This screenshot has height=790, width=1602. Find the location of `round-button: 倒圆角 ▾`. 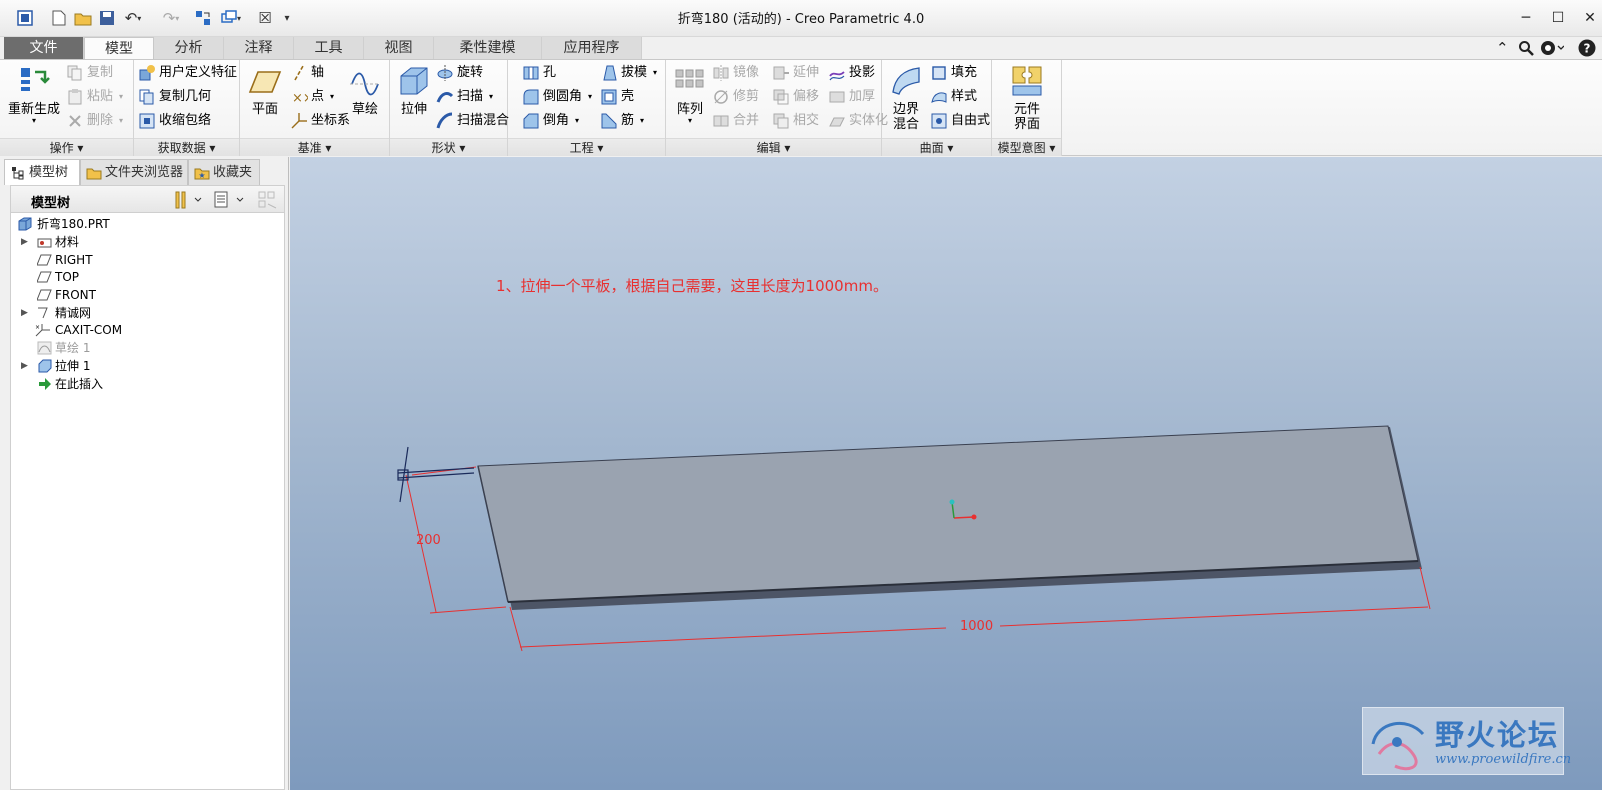

round-button: 倒圆角 ▾ is located at coordinates (557, 97).